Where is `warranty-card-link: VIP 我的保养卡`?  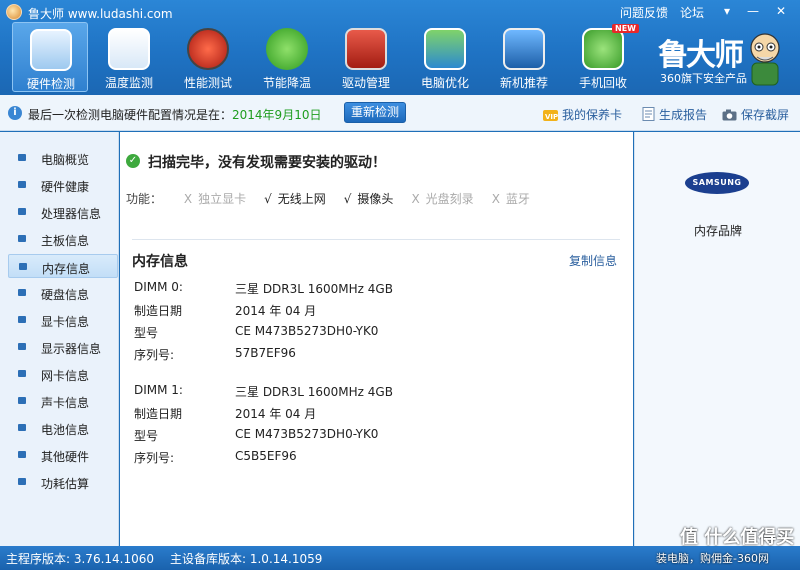
warranty-card-link: VIP 我的保养卡 is located at coordinates (582, 114).